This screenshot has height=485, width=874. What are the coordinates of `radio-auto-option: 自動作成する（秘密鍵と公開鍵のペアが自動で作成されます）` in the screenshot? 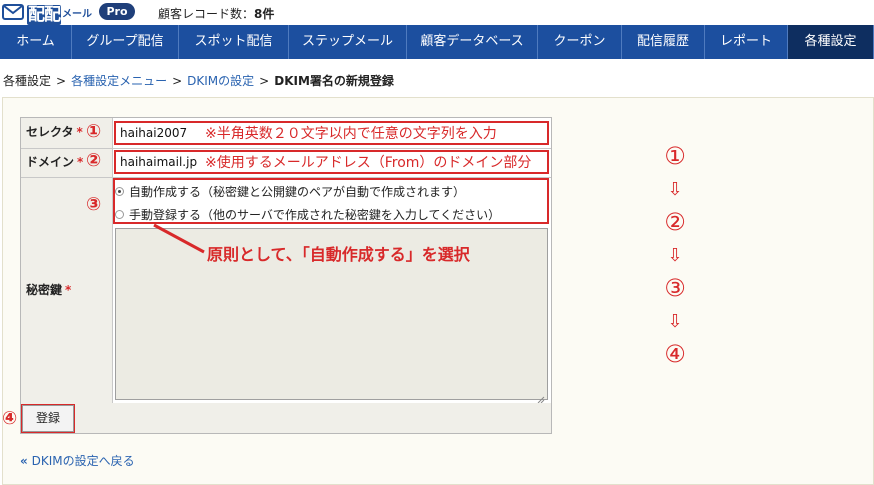 It's located at (290, 191).